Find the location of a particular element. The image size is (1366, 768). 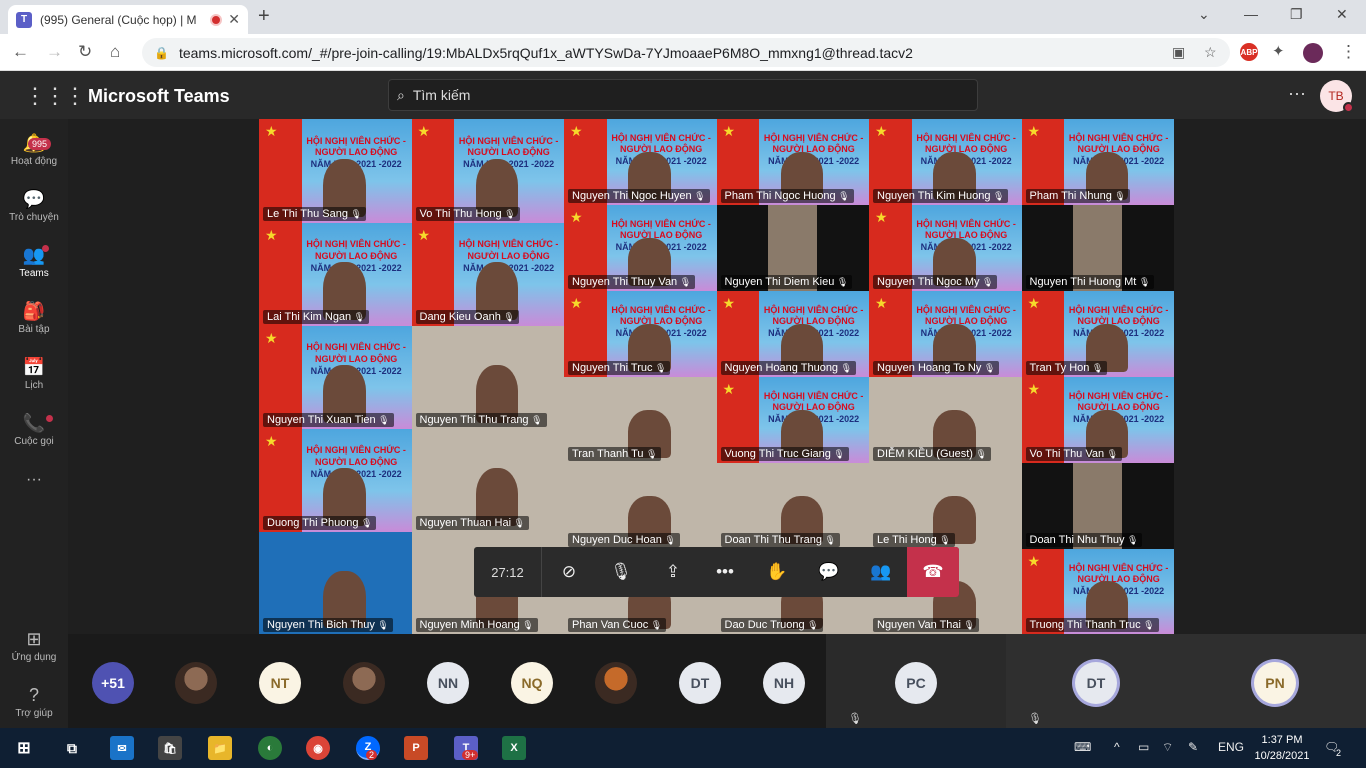

participant-avatar: NN is located at coordinates (448, 683).